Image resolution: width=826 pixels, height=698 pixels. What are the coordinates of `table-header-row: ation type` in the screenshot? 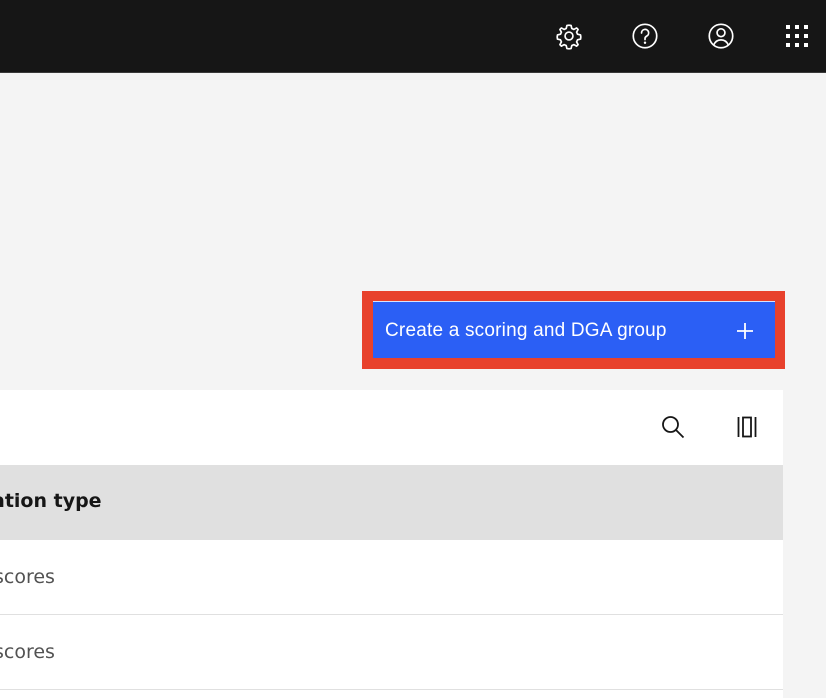 It's located at (391, 502).